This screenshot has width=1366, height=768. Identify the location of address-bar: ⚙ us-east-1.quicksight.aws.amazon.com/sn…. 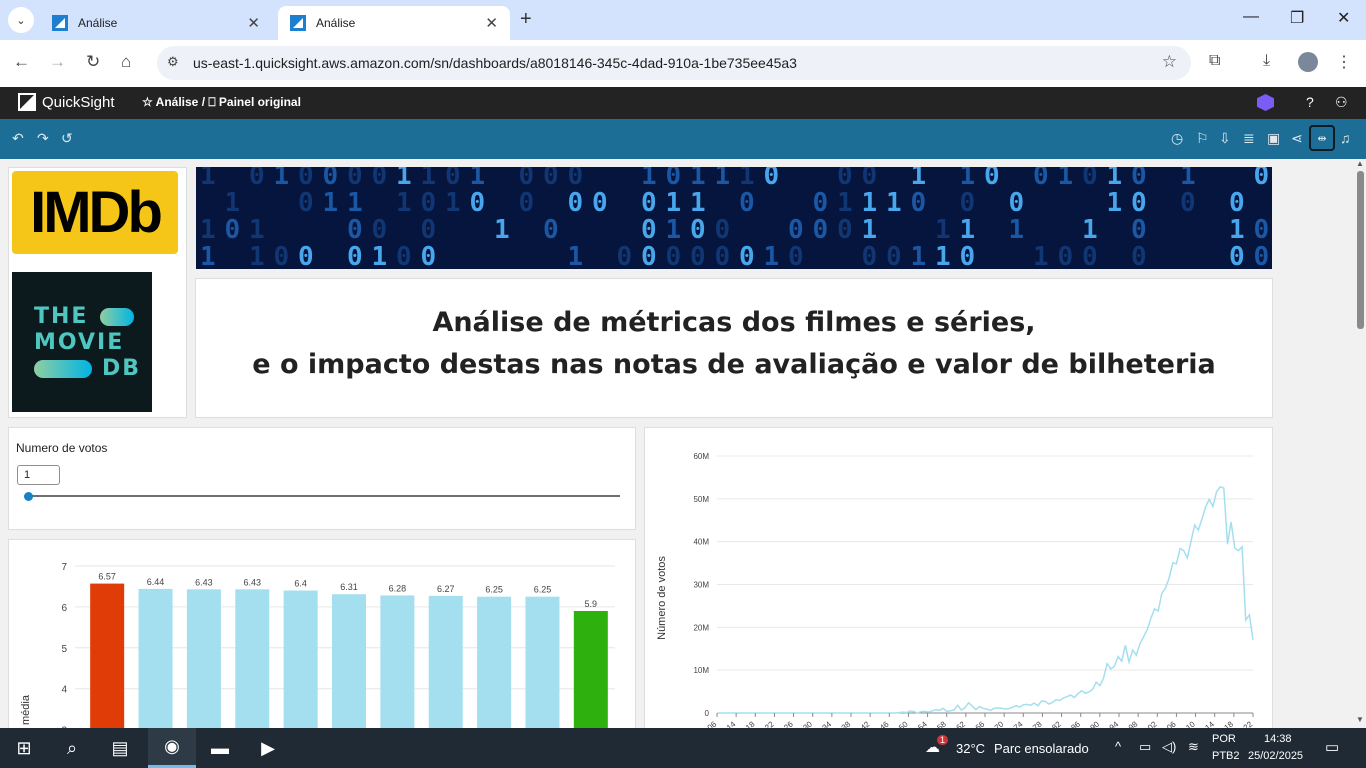
(674, 63).